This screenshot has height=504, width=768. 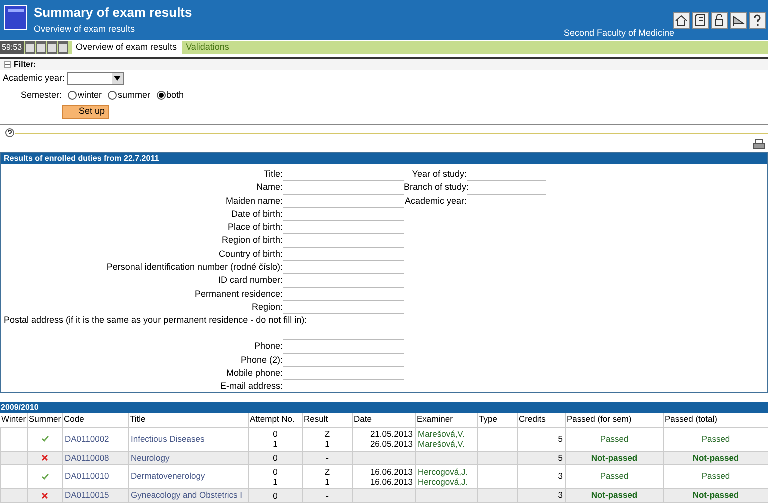 I want to click on field-label: E-mail address:, so click(x=251, y=387).